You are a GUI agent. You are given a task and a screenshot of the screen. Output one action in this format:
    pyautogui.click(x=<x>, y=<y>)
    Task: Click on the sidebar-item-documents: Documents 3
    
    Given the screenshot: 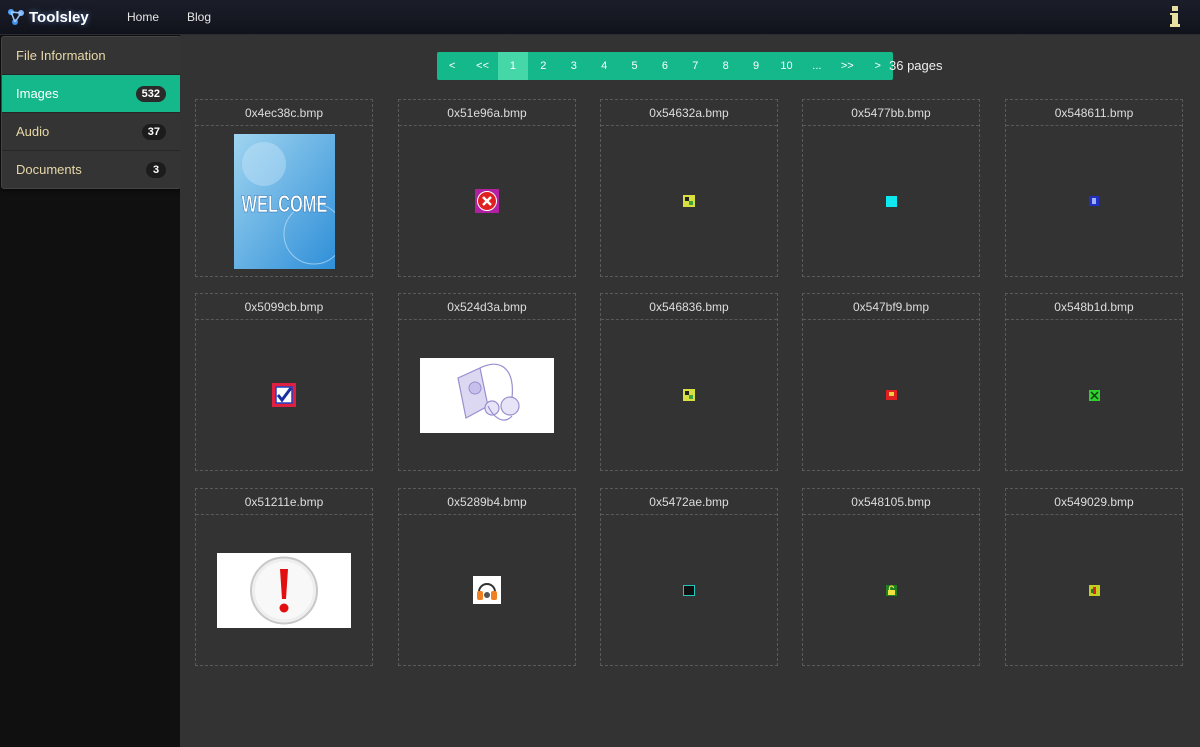 What is the action you would take?
    pyautogui.click(x=91, y=169)
    